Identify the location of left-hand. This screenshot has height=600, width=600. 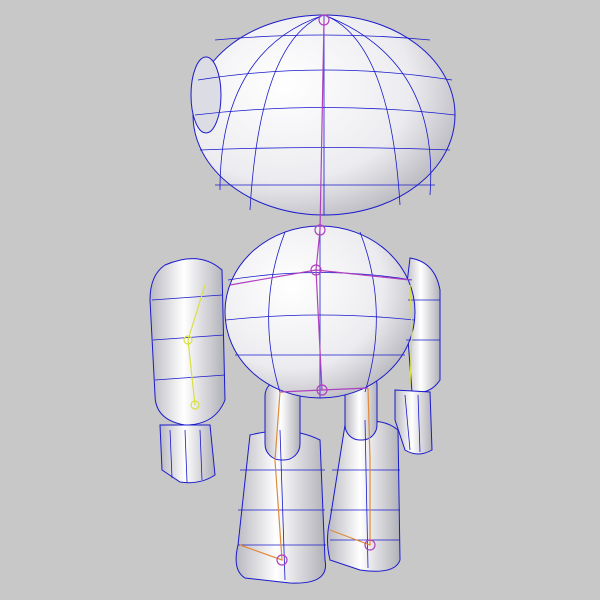
(187, 454).